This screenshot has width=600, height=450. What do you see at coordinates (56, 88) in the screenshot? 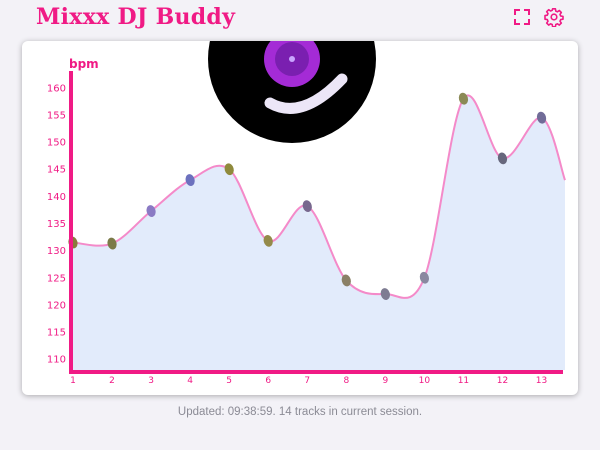
I see `y-tick-label: 160` at bounding box center [56, 88].